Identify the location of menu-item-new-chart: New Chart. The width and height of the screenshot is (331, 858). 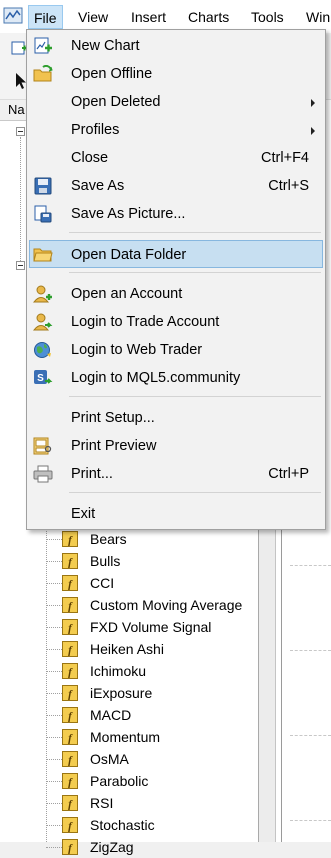
(176, 46).